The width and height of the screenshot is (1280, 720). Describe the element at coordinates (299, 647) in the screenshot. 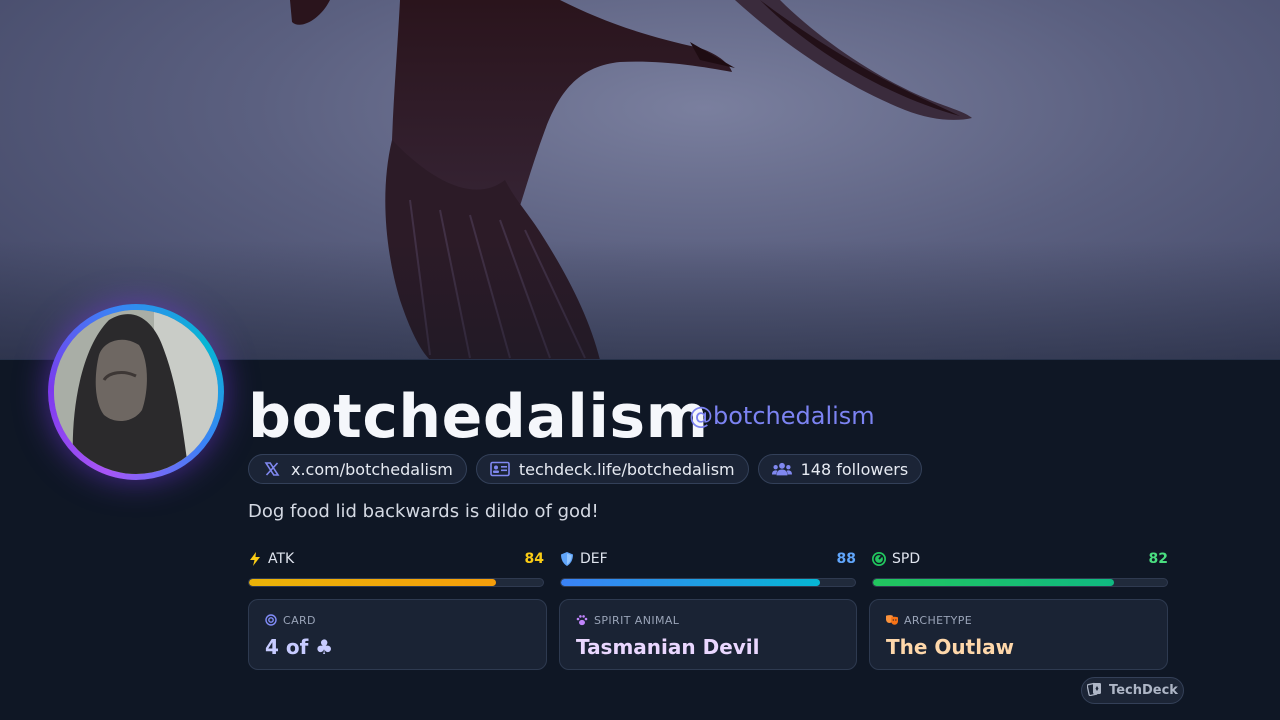

I see `card-value: 4 of ♣` at that location.